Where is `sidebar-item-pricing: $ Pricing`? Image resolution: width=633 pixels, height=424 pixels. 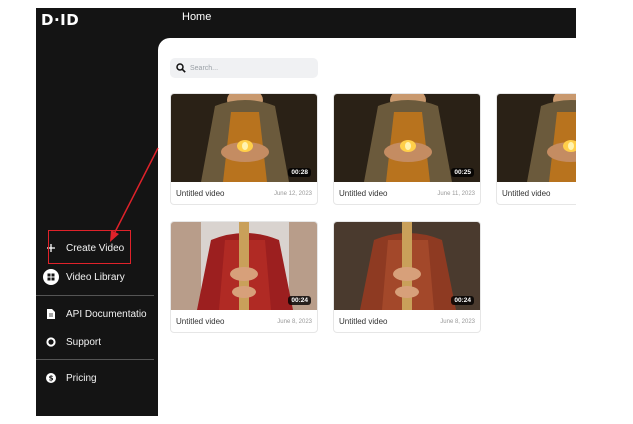
sidebar-item-pricing: $ Pricing is located at coordinates (97, 378).